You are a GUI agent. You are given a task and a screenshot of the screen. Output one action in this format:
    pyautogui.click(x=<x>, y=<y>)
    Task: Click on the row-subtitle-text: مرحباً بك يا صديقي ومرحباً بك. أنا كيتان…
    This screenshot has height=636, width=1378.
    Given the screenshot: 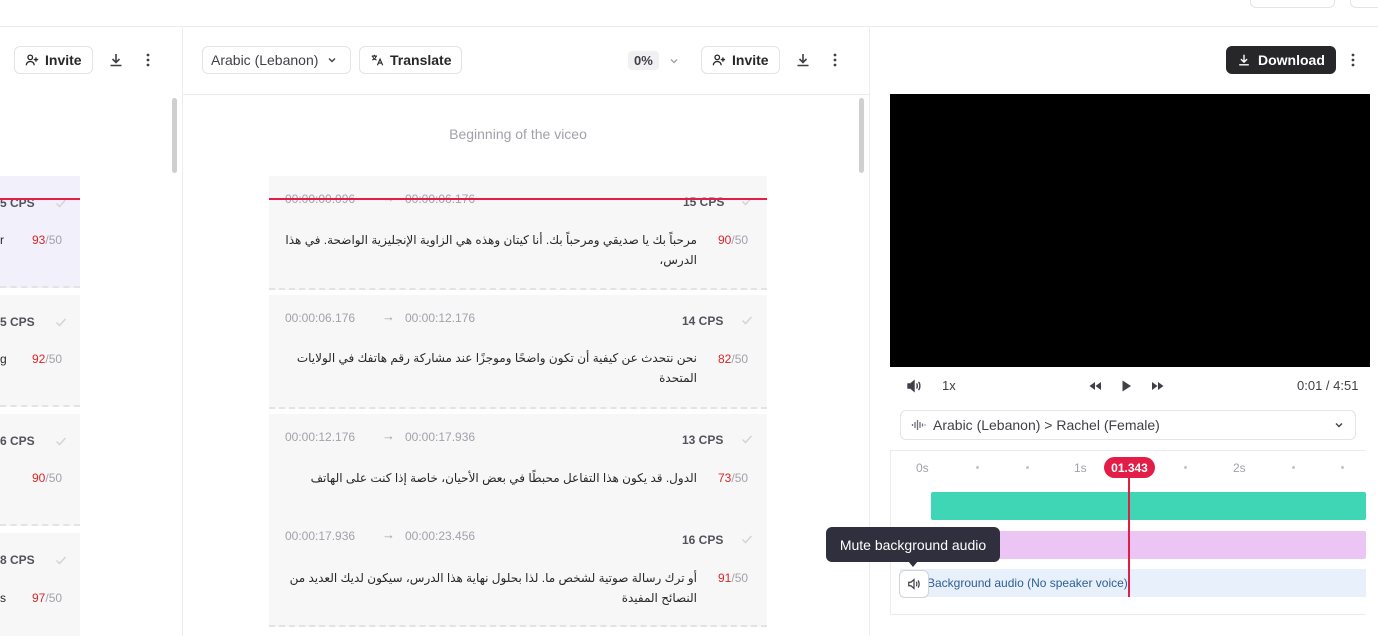 What is the action you would take?
    pyautogui.click(x=487, y=250)
    